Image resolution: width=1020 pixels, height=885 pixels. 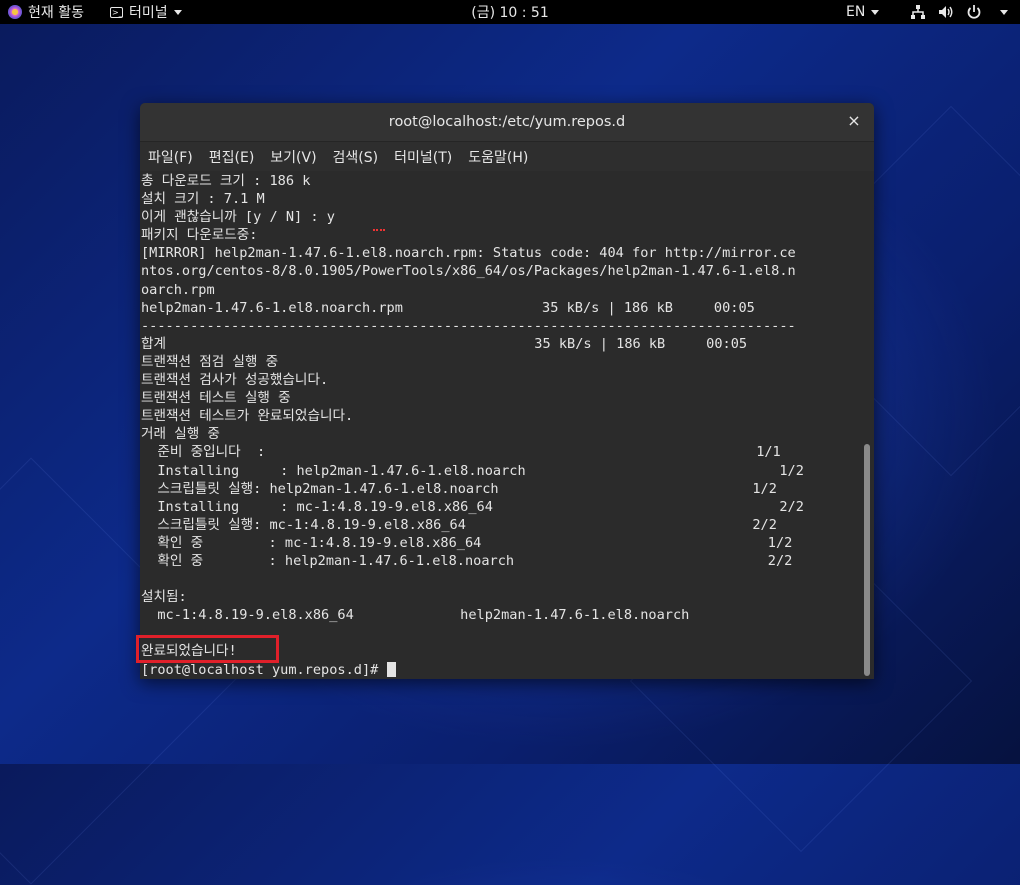 I want to click on window-titlebar: root@localhost:/etc/yum.repos.d ×, so click(x=507, y=122).